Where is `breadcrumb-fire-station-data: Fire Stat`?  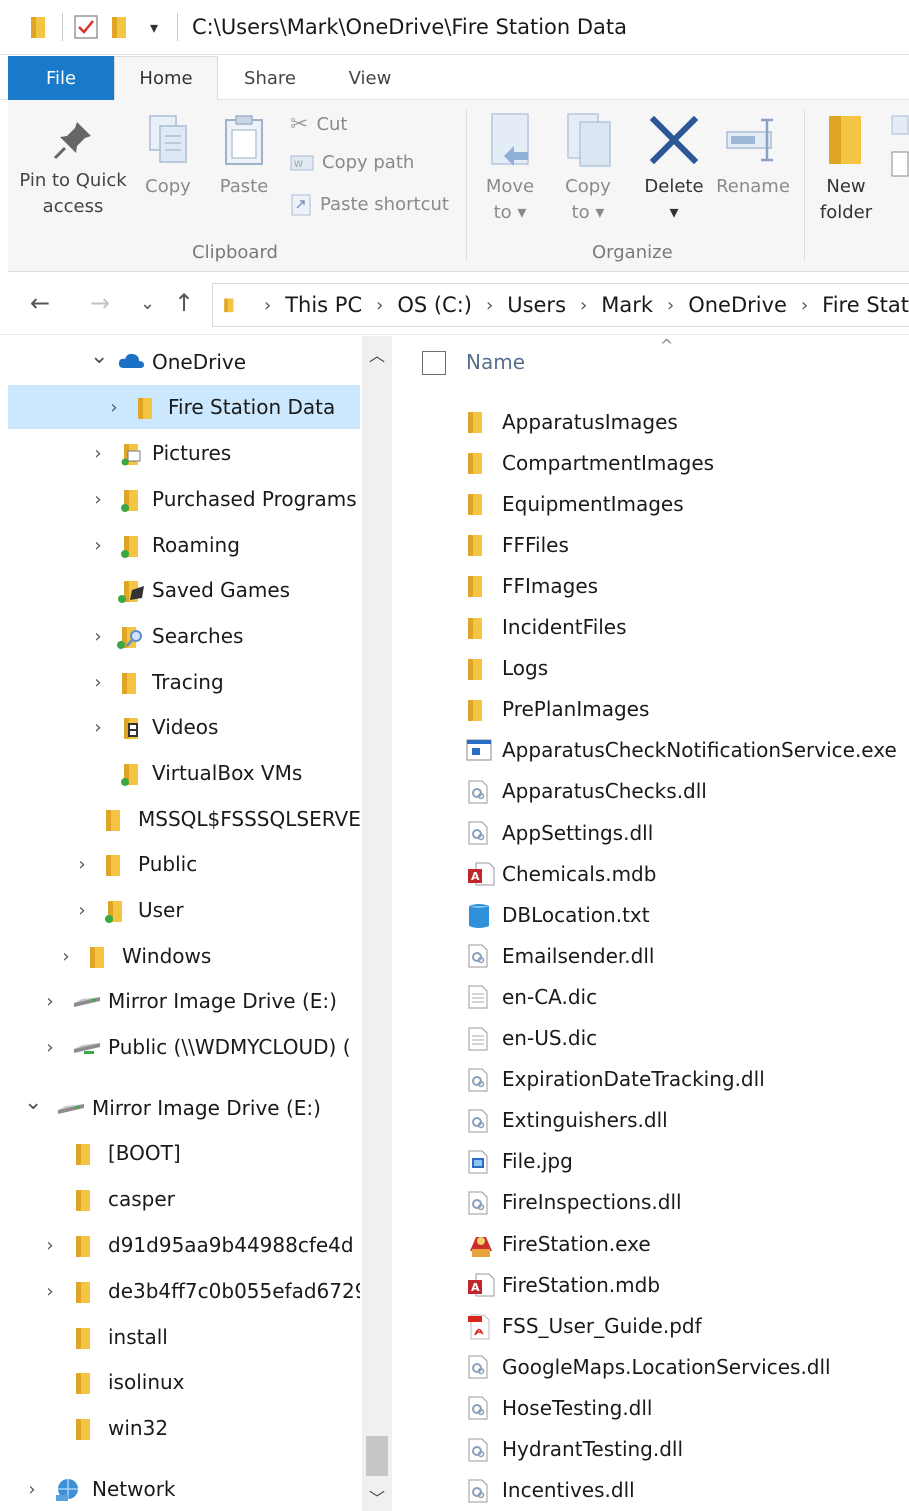 breadcrumb-fire-station-data: Fire Stat is located at coordinates (865, 305).